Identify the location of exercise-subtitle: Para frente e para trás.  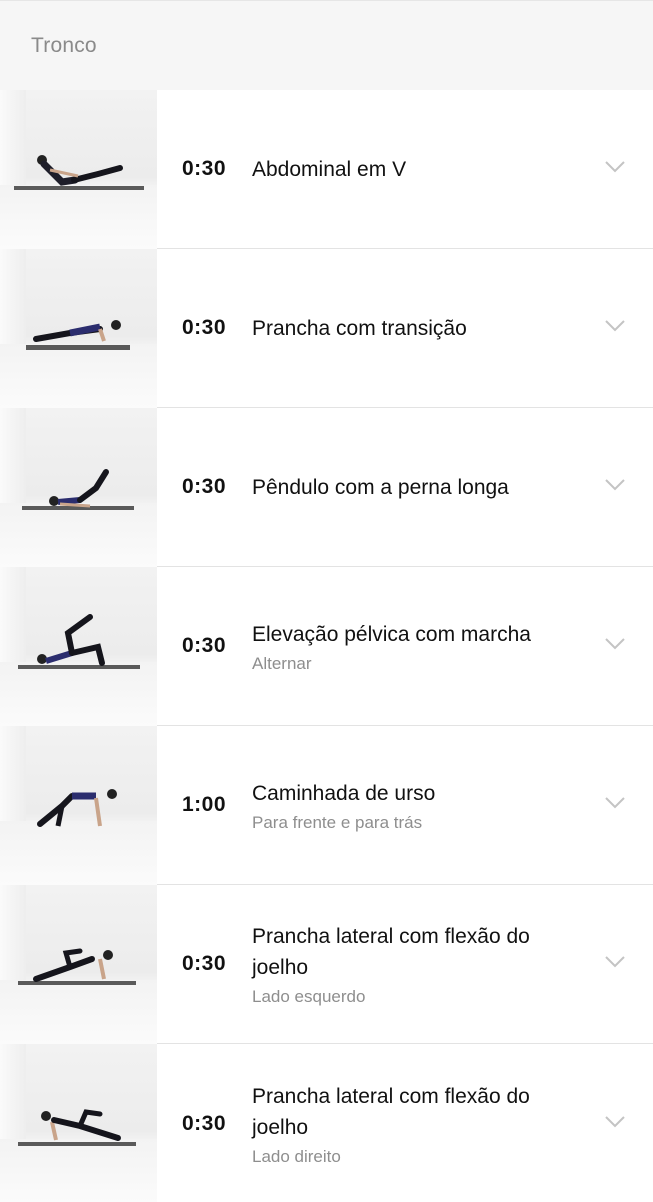
(337, 822).